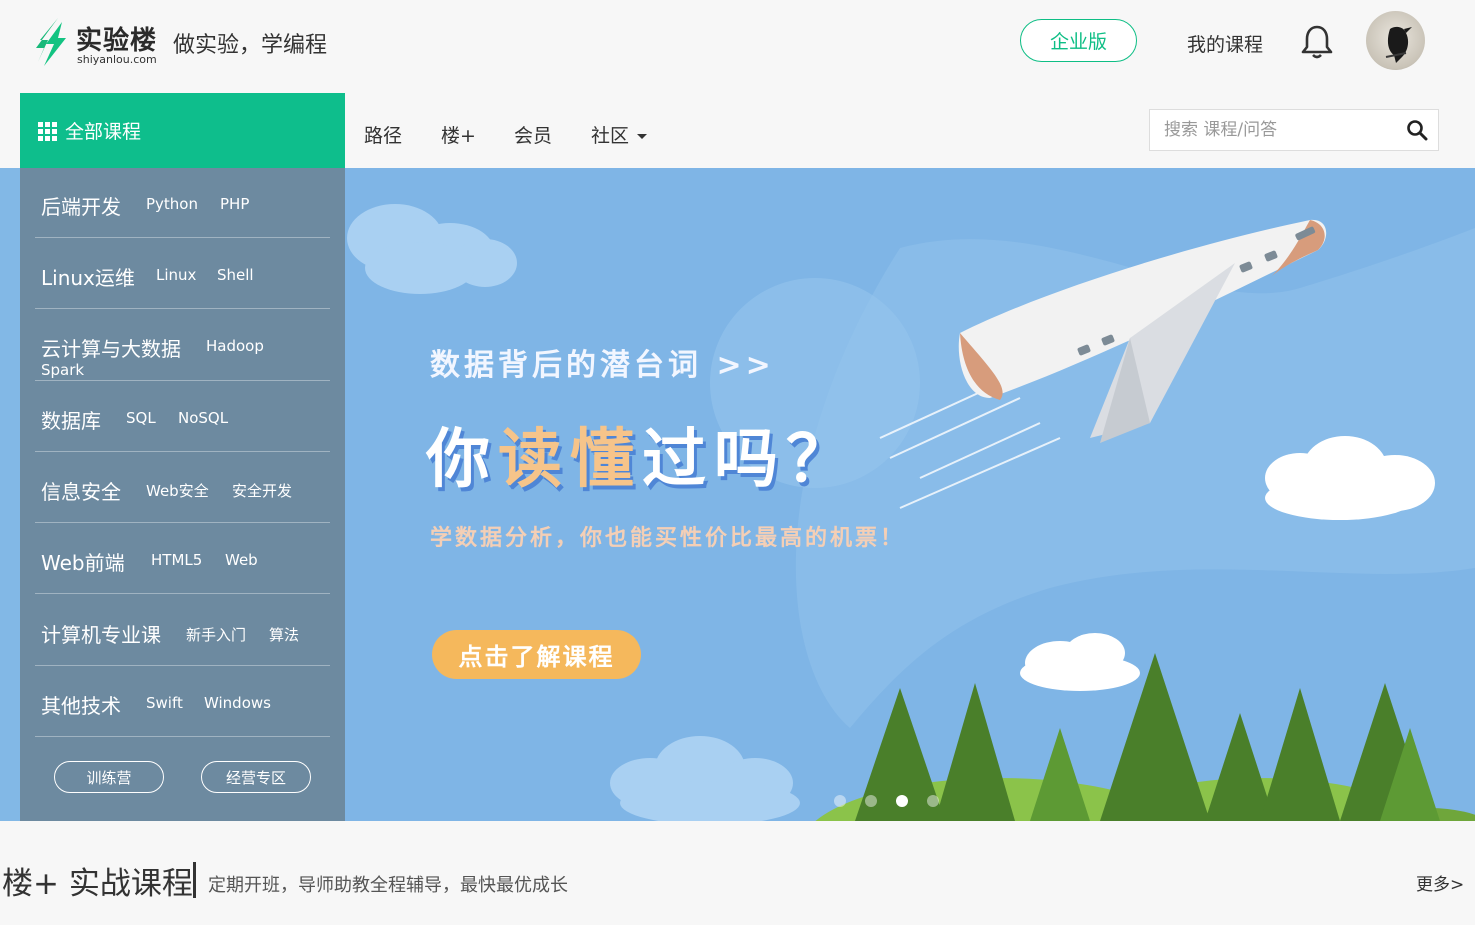  Describe the element at coordinates (182, 630) in the screenshot. I see `category-cs-courses: 计算机专业课 新手入门 算法` at that location.